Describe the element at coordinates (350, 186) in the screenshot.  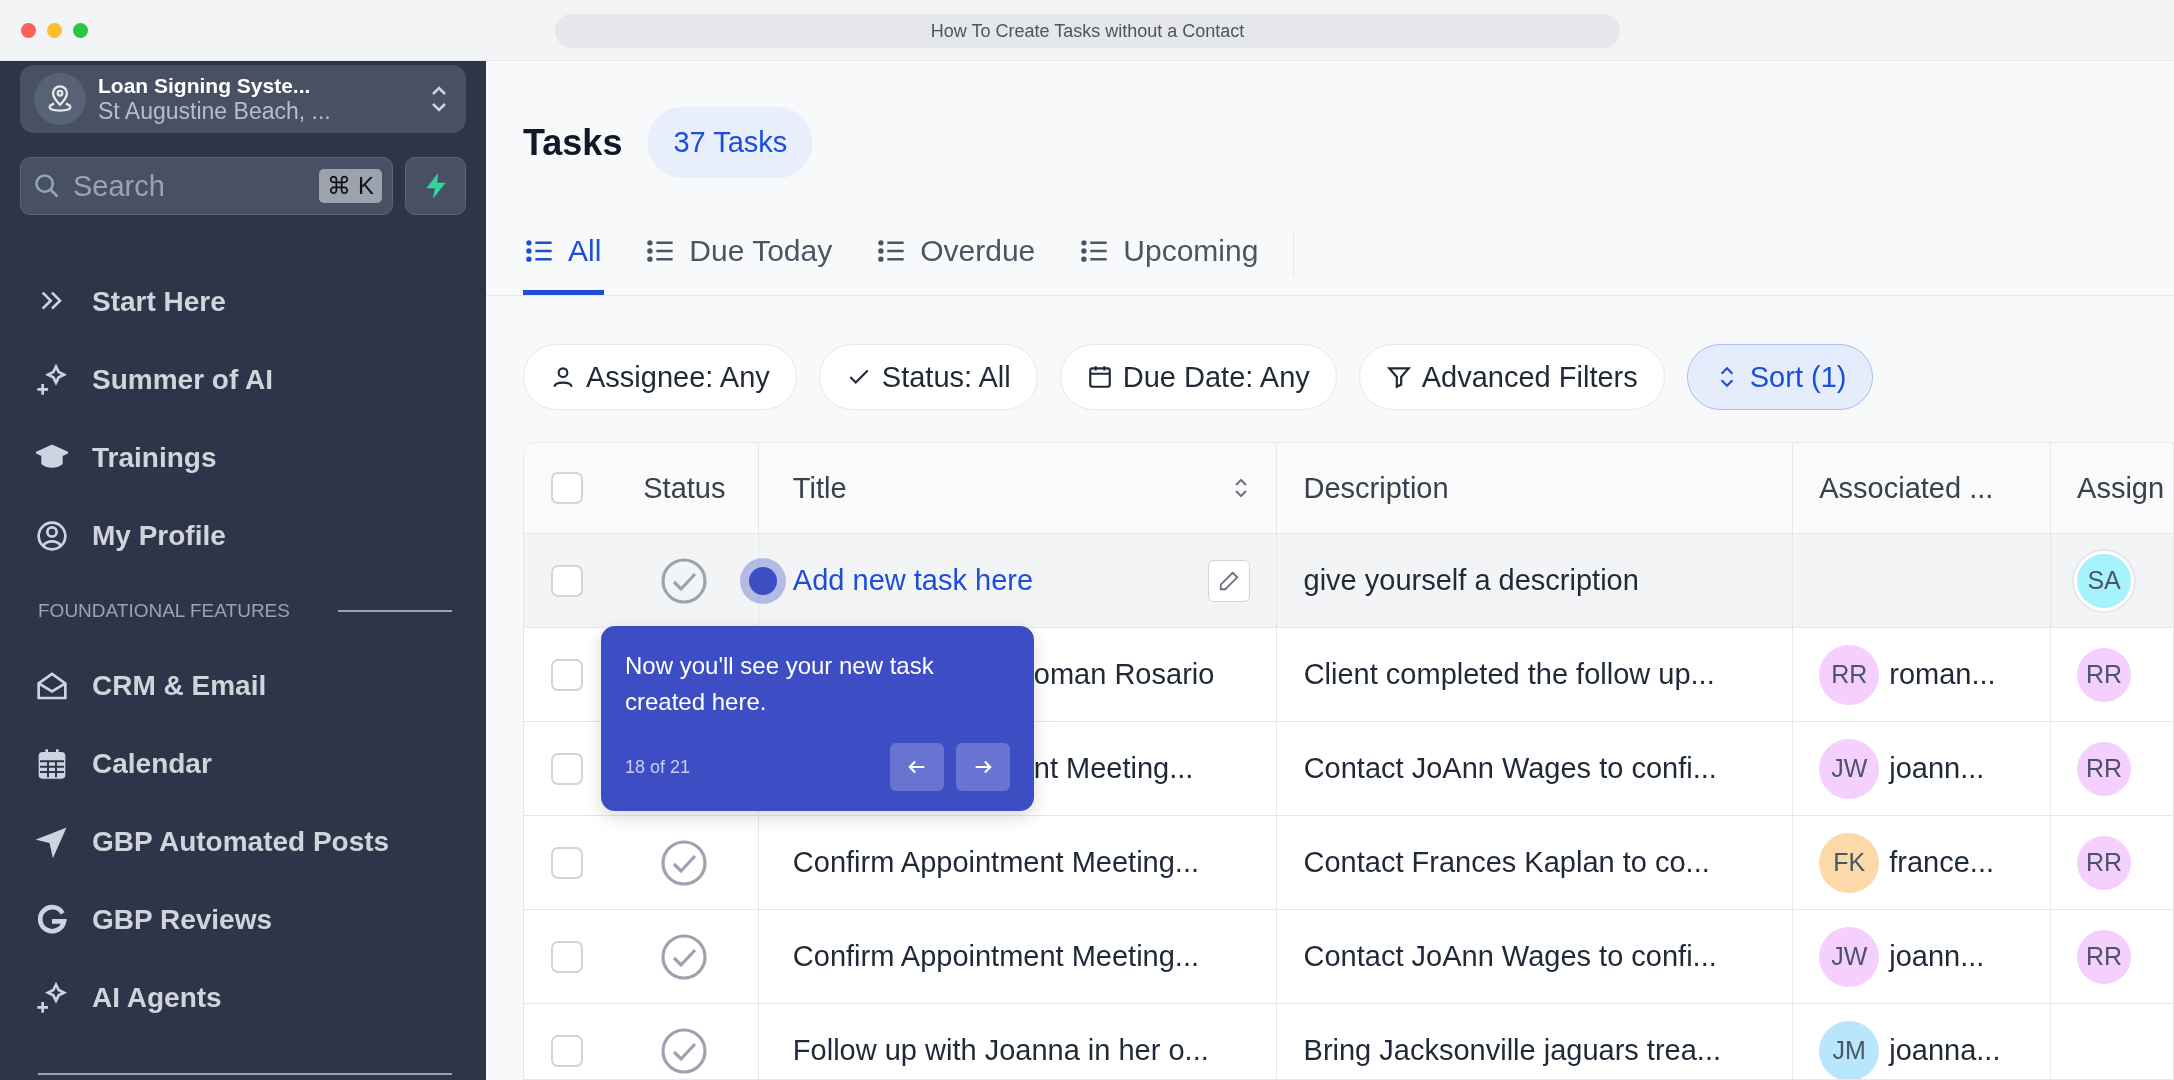
I see `shortcut-hint: ⌘ K` at that location.